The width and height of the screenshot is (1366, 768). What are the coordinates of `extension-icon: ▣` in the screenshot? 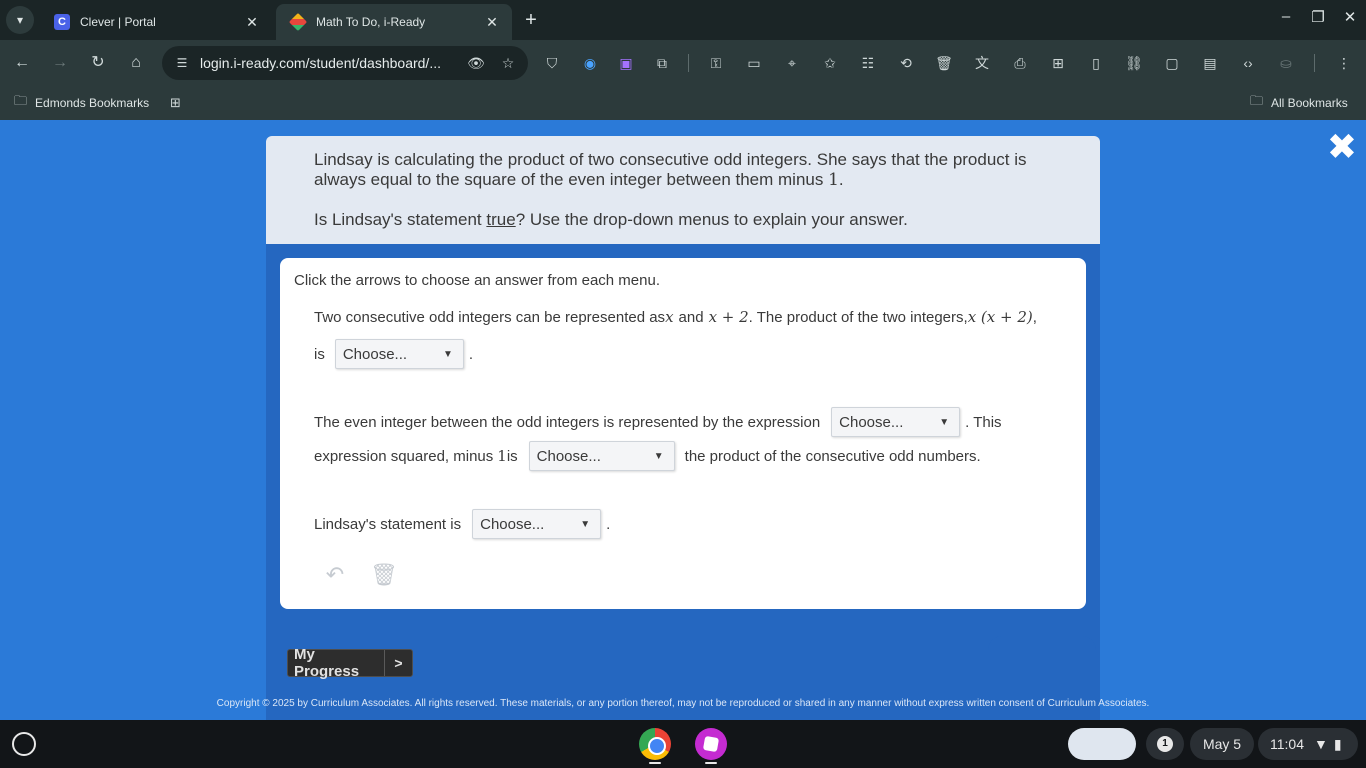 It's located at (626, 63).